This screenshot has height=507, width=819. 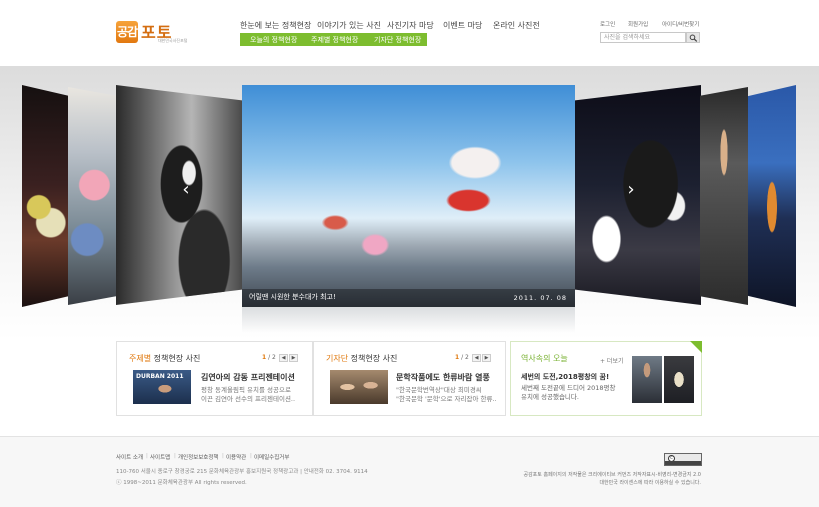 What do you see at coordinates (397, 40) in the screenshot?
I see `subnav-reporter-policy: 기자단 정책현장` at bounding box center [397, 40].